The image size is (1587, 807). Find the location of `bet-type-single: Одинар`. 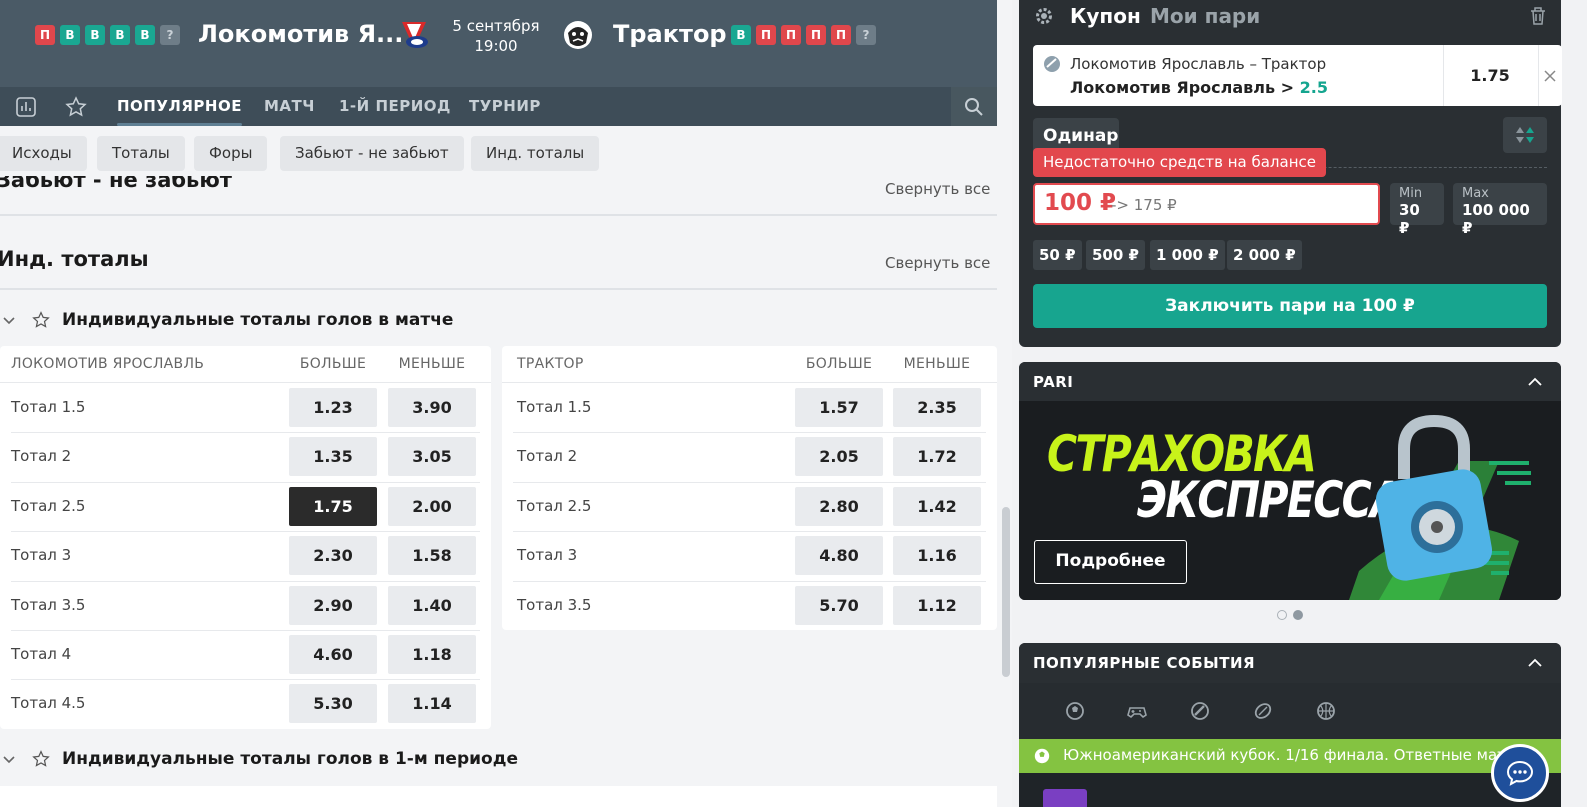

bet-type-single: Одинар is located at coordinates (1076, 135).